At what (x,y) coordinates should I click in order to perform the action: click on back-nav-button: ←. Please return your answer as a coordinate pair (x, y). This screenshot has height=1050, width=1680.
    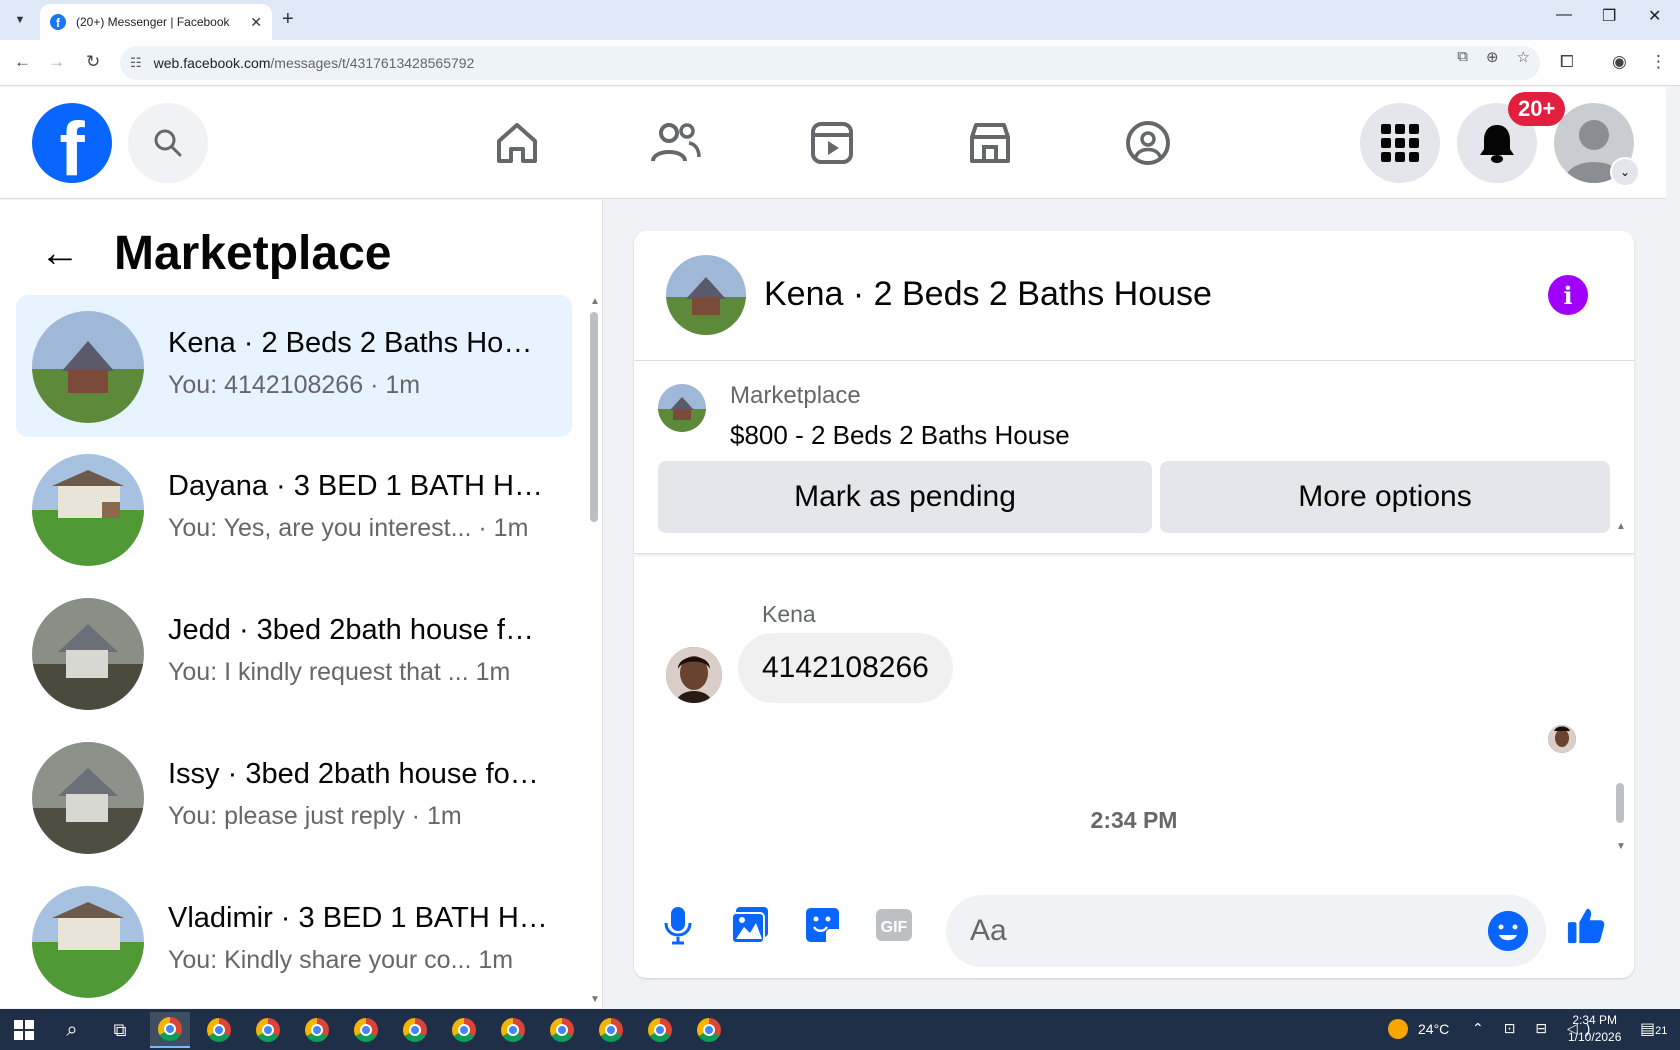
    Looking at the image, I should click on (22, 62).